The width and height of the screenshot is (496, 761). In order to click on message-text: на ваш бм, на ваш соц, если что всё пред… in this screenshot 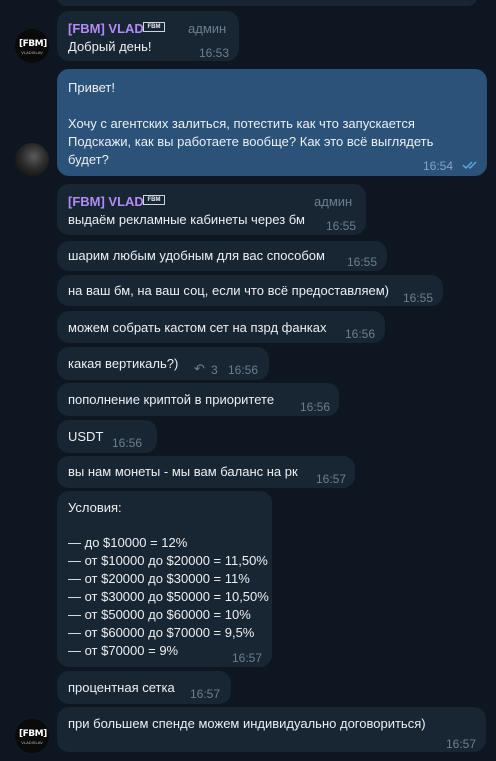, I will do `click(228, 290)`.